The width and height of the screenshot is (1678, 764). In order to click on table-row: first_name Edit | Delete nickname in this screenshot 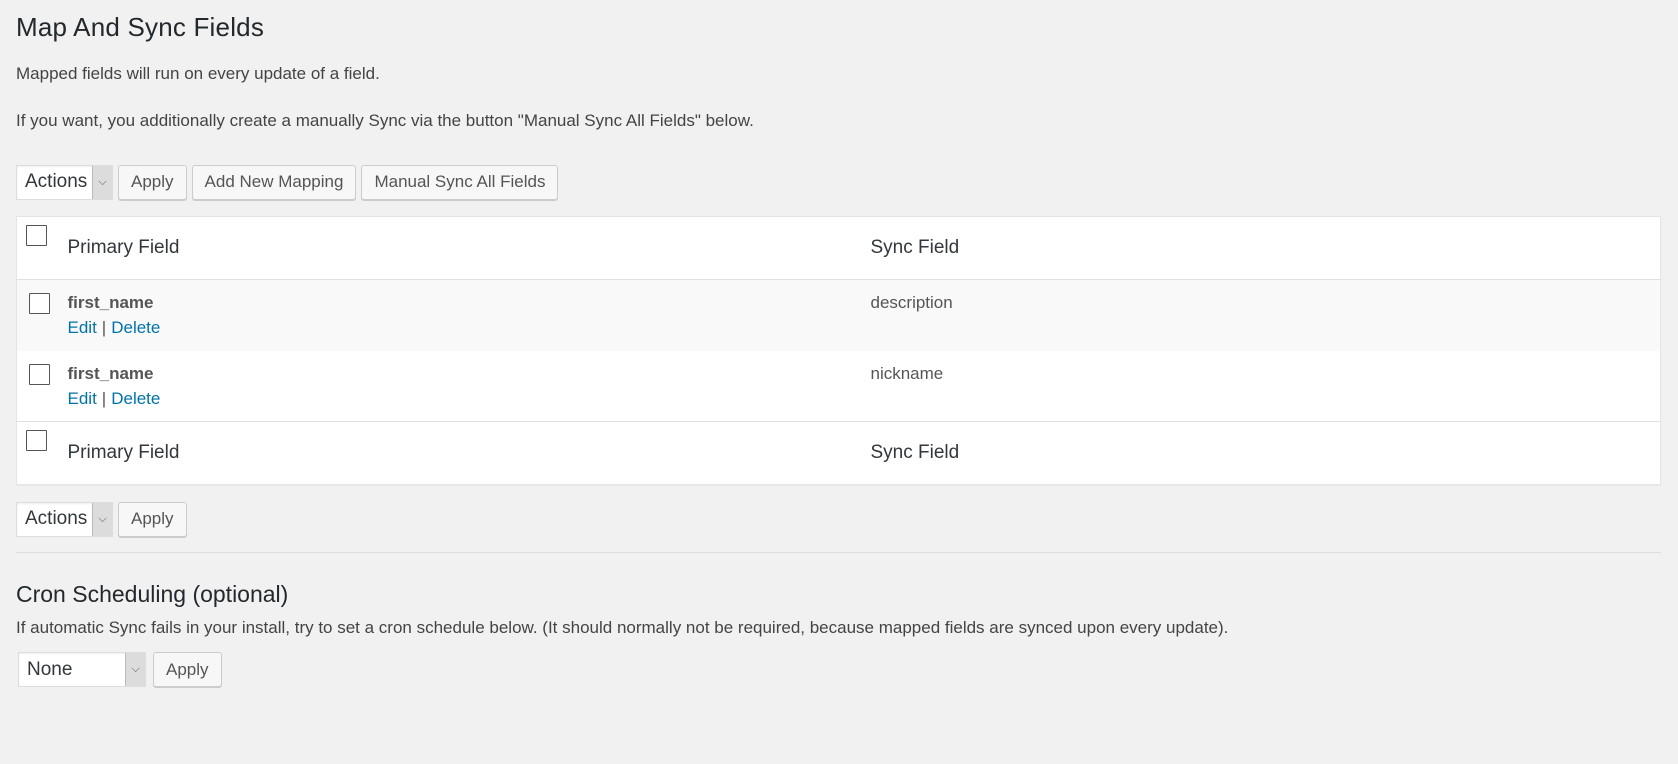, I will do `click(839, 386)`.